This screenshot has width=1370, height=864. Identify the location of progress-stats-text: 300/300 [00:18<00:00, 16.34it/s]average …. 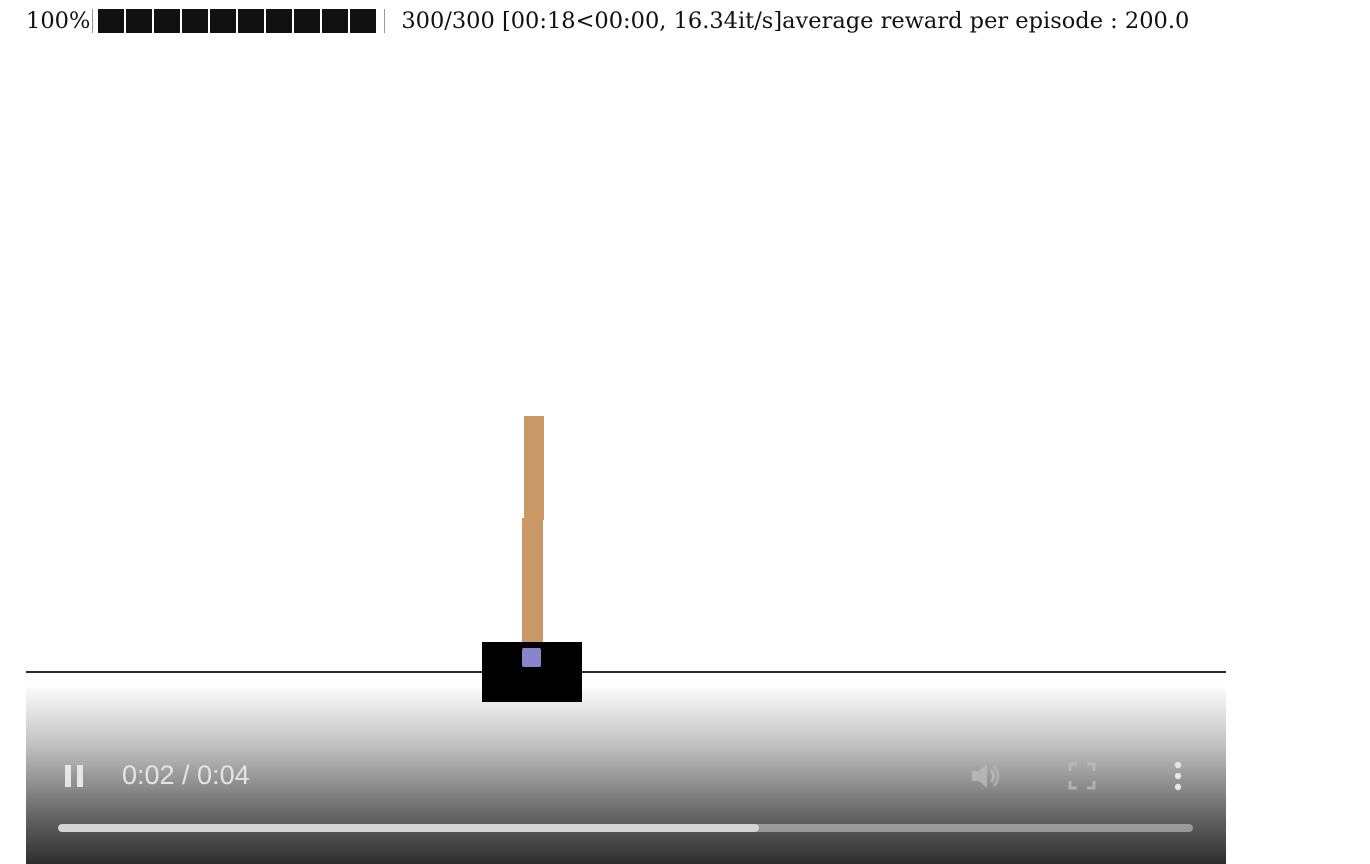
(795, 21).